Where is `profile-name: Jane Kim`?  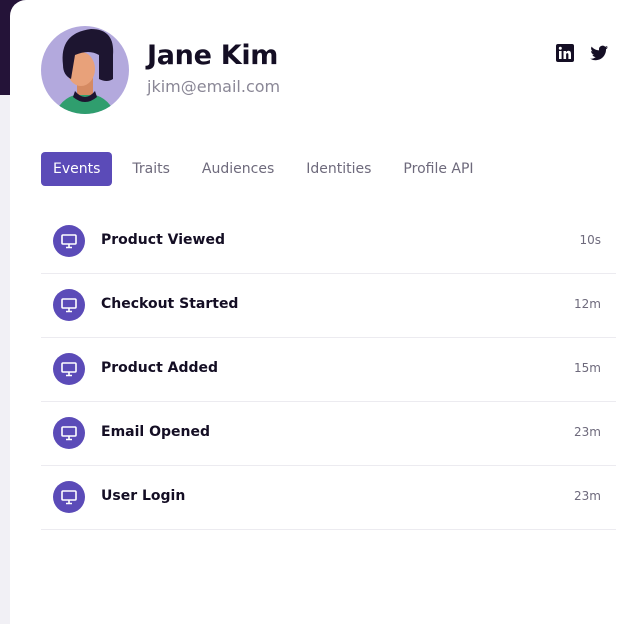
profile-name: Jane Kim is located at coordinates (213, 55).